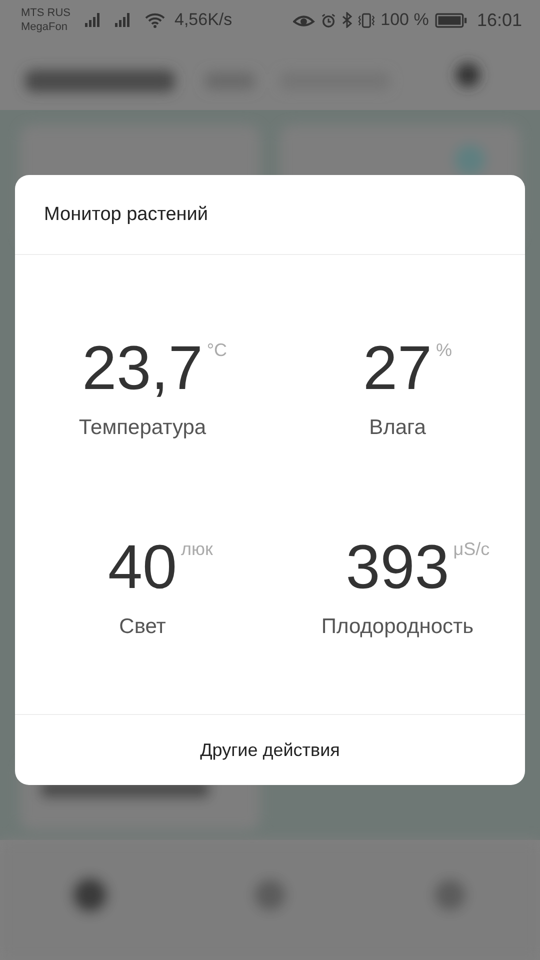  I want to click on vibrate-icon, so click(366, 20).